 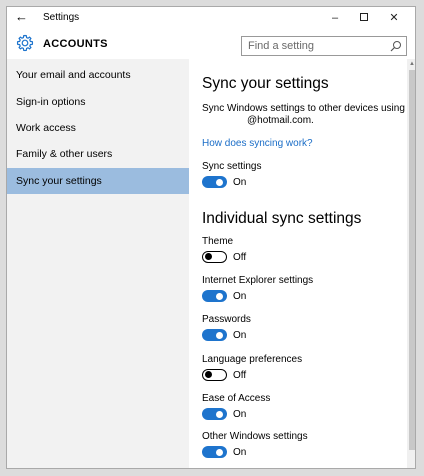 I want to click on passwords-state: On, so click(x=240, y=335).